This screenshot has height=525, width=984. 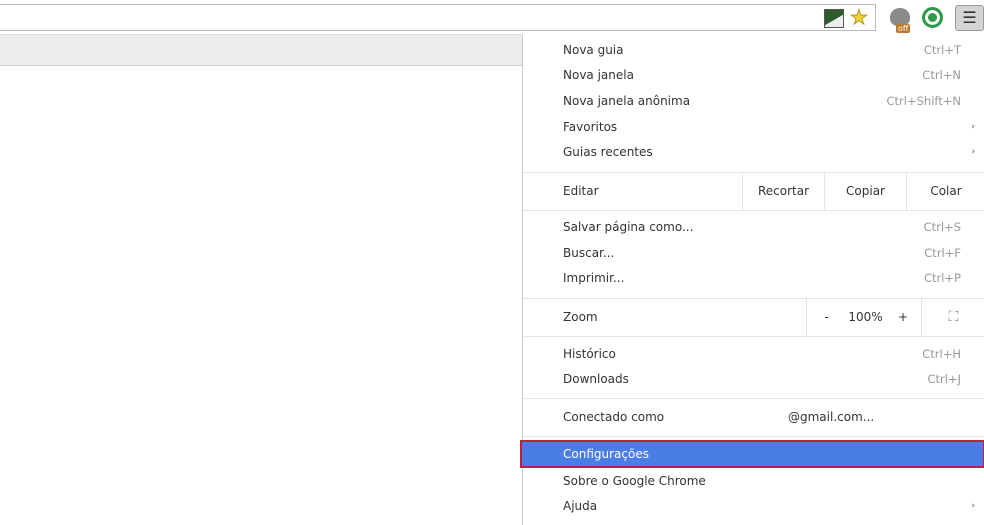 I want to click on zoom-label: Zoom, so click(x=580, y=317).